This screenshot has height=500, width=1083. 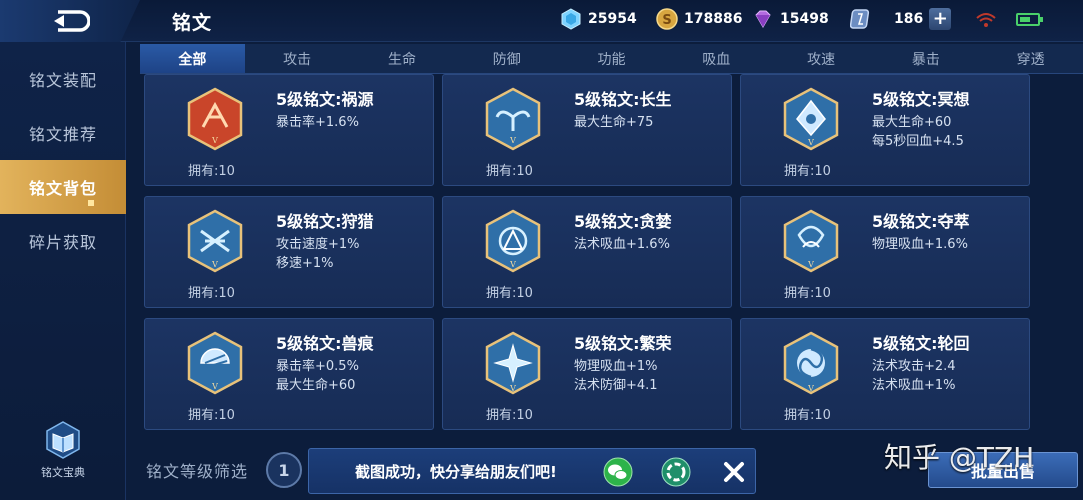 I want to click on crystal-balance: 25954, so click(x=598, y=19).